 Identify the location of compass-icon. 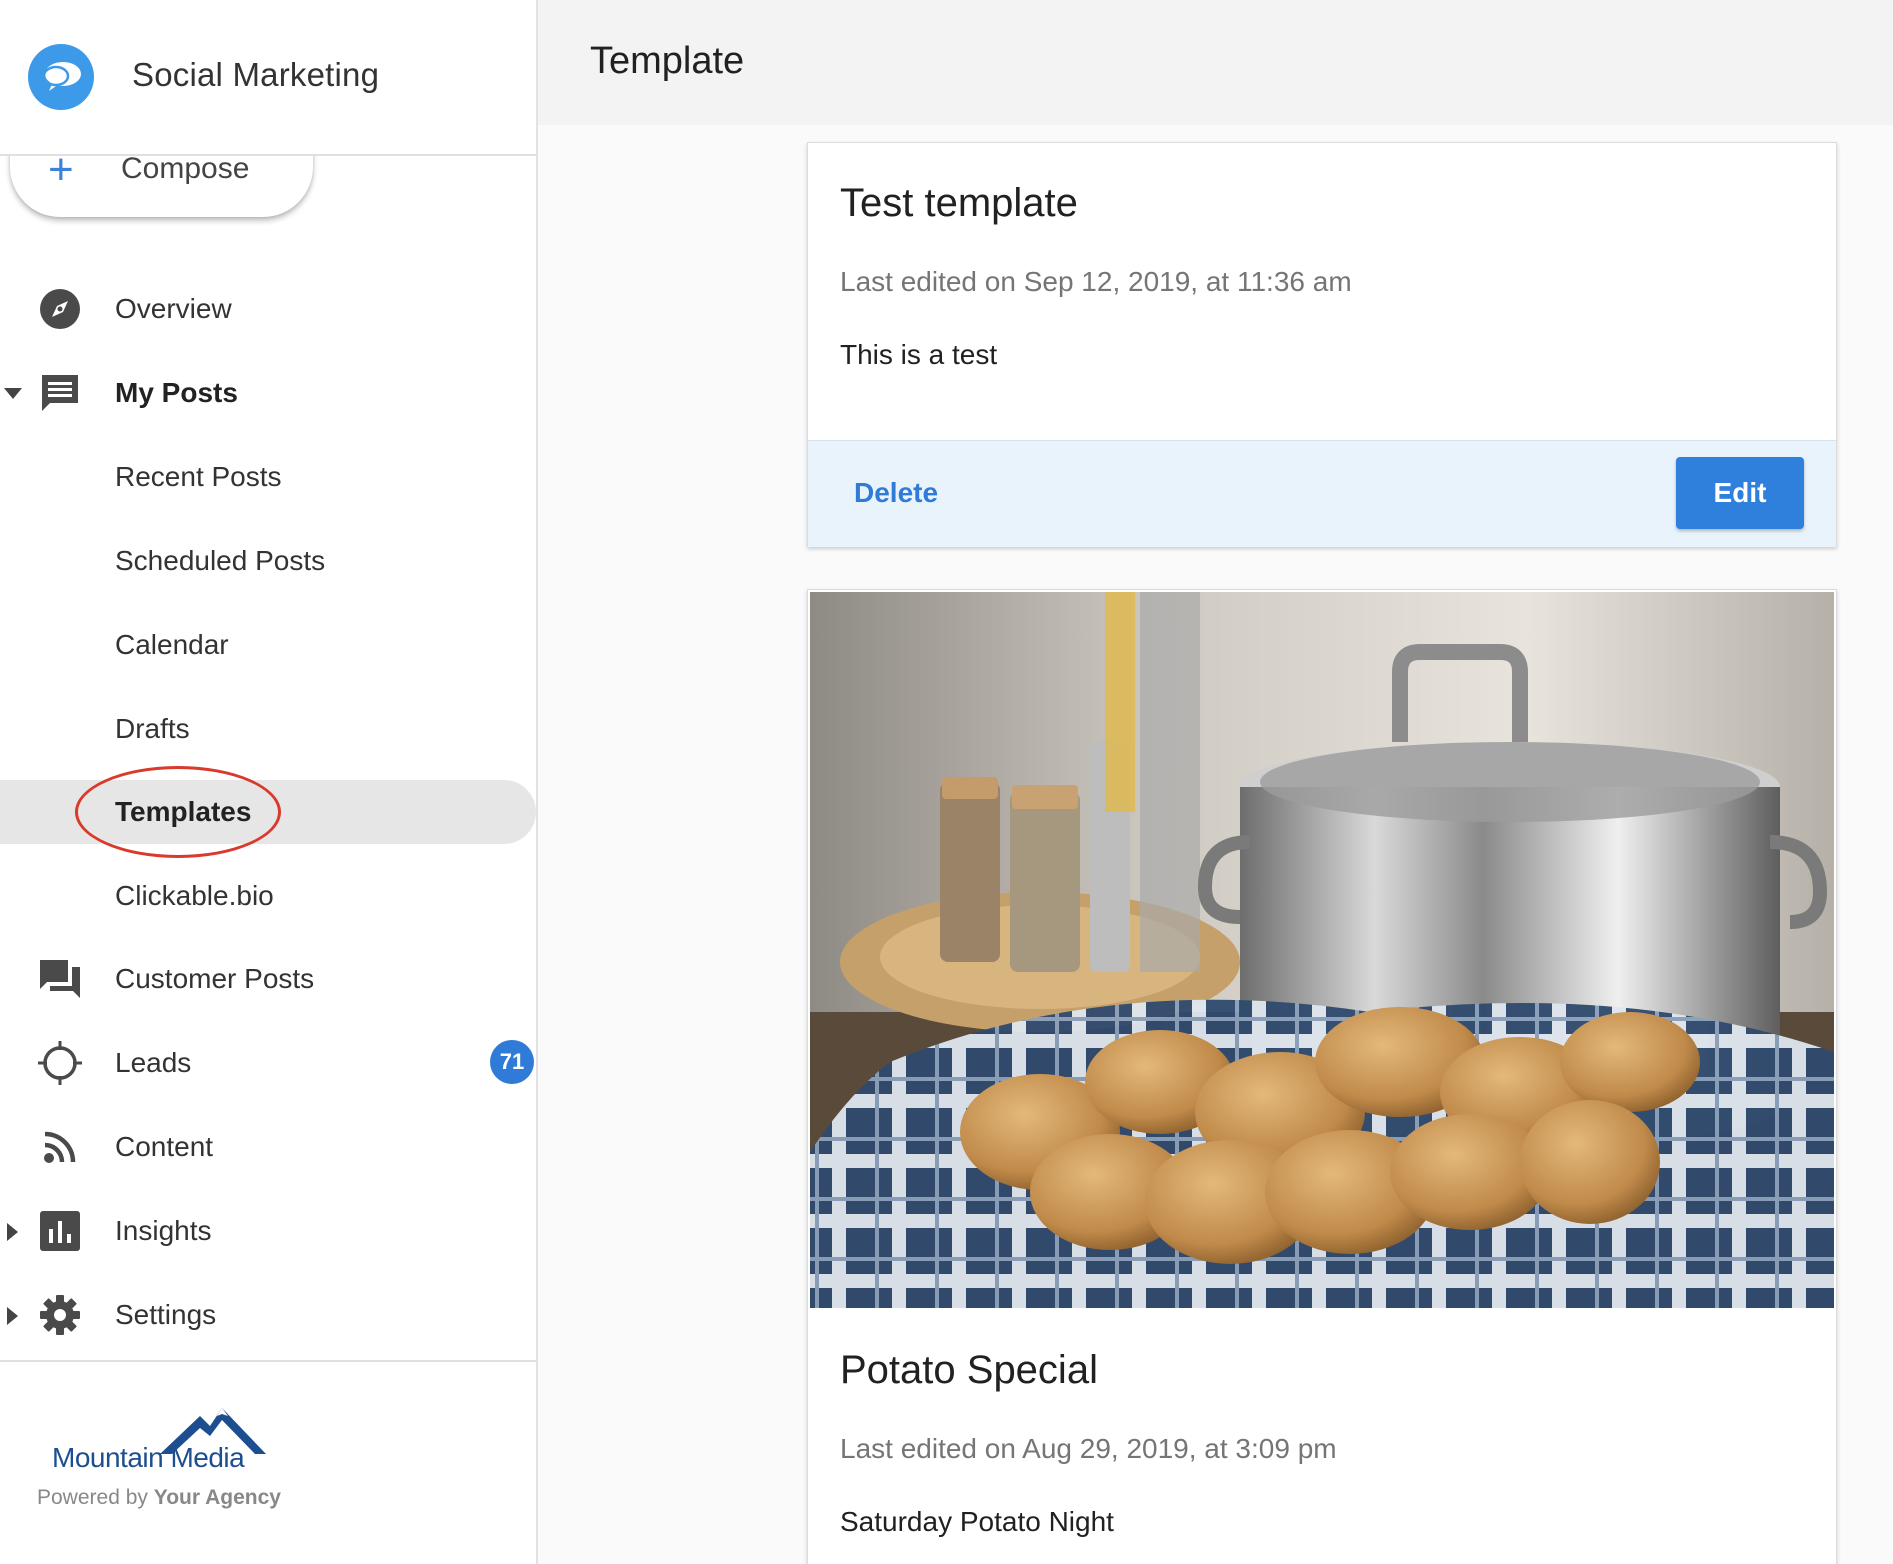
(60, 309).